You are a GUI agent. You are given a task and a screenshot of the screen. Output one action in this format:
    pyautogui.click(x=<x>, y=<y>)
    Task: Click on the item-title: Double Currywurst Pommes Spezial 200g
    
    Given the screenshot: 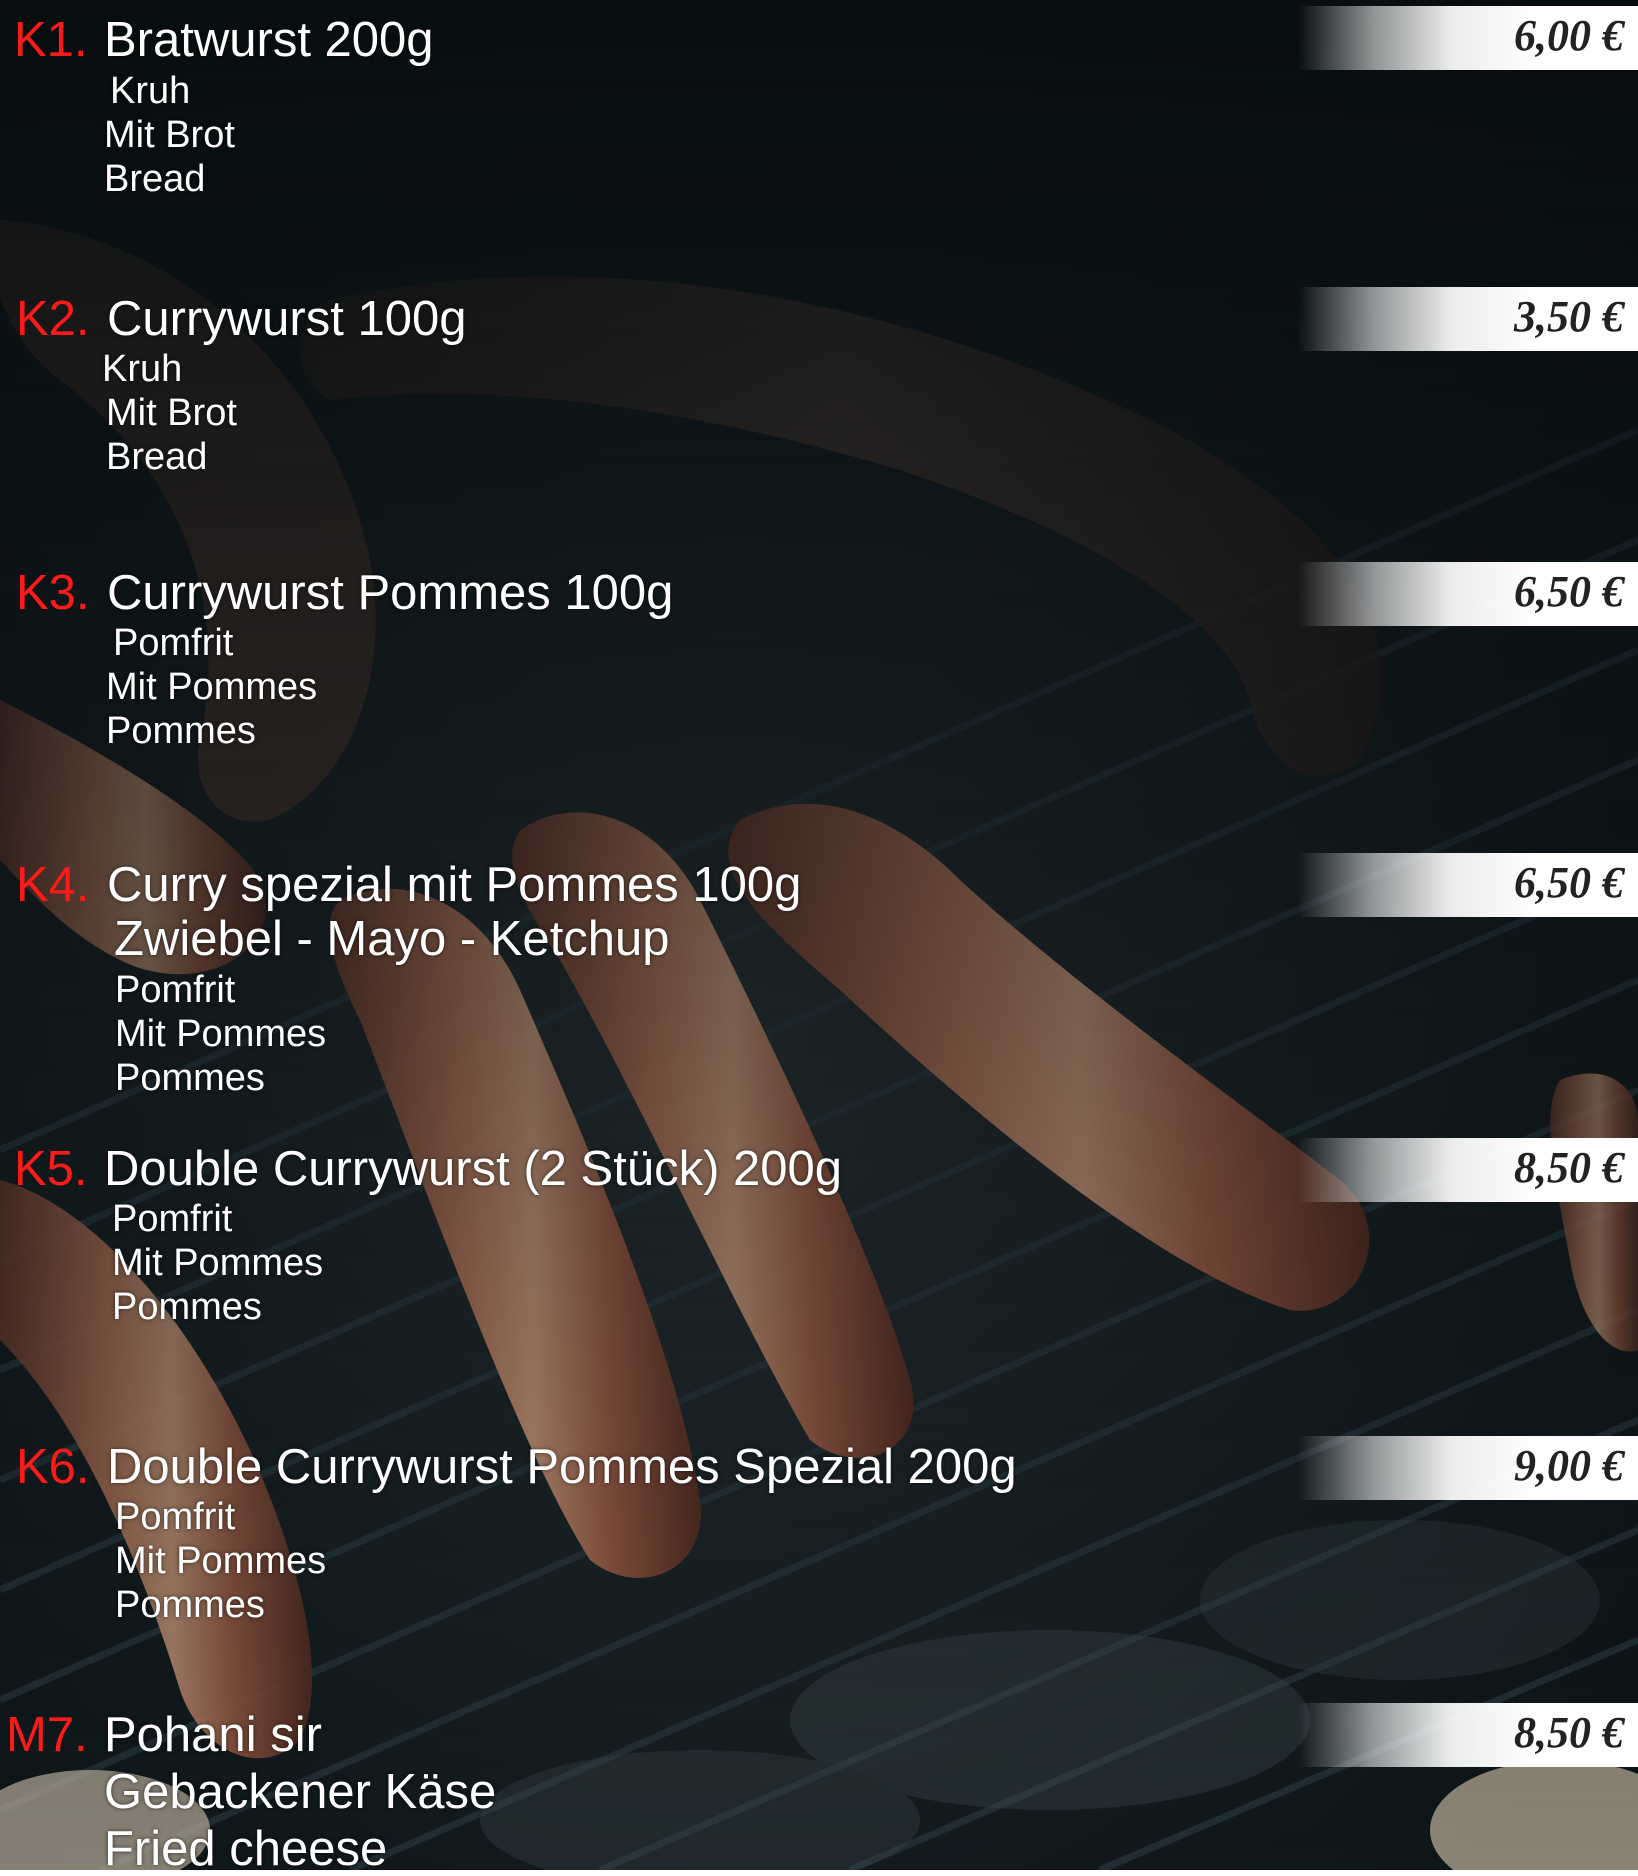 What is the action you would take?
    pyautogui.click(x=562, y=1467)
    